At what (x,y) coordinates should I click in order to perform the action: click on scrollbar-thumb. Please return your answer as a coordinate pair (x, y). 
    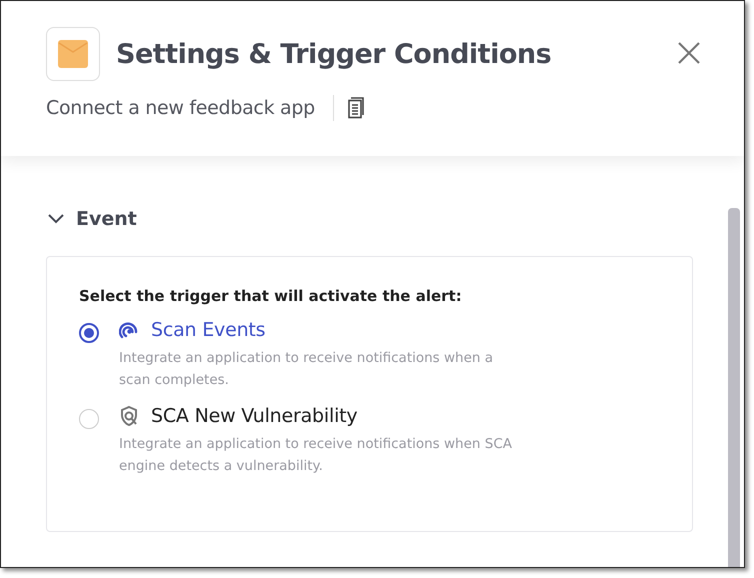
    Looking at the image, I should click on (734, 387).